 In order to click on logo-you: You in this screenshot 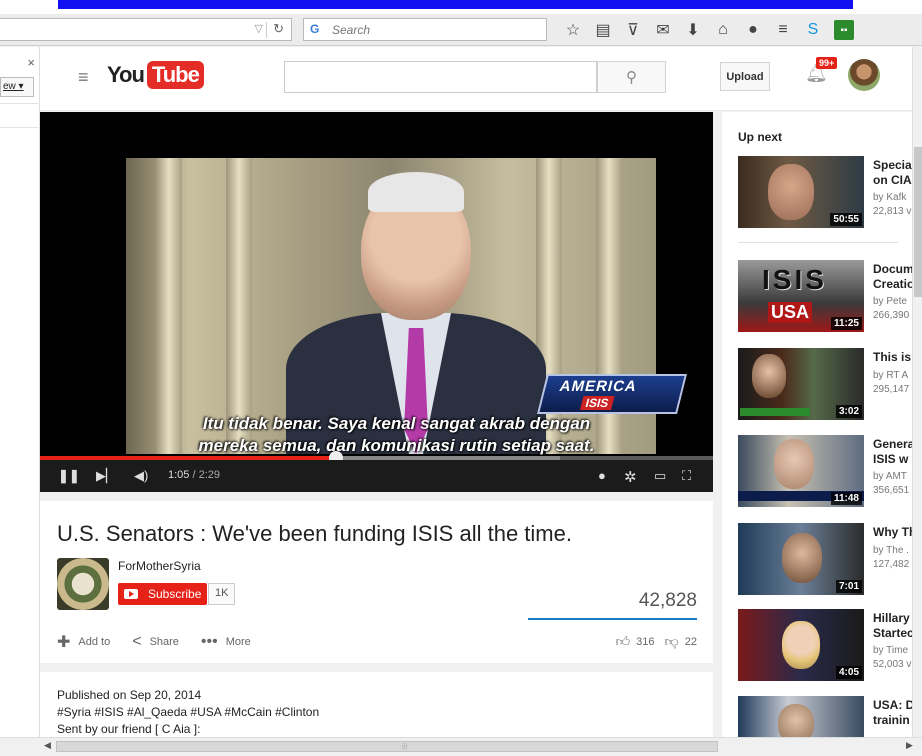, I will do `click(126, 74)`.